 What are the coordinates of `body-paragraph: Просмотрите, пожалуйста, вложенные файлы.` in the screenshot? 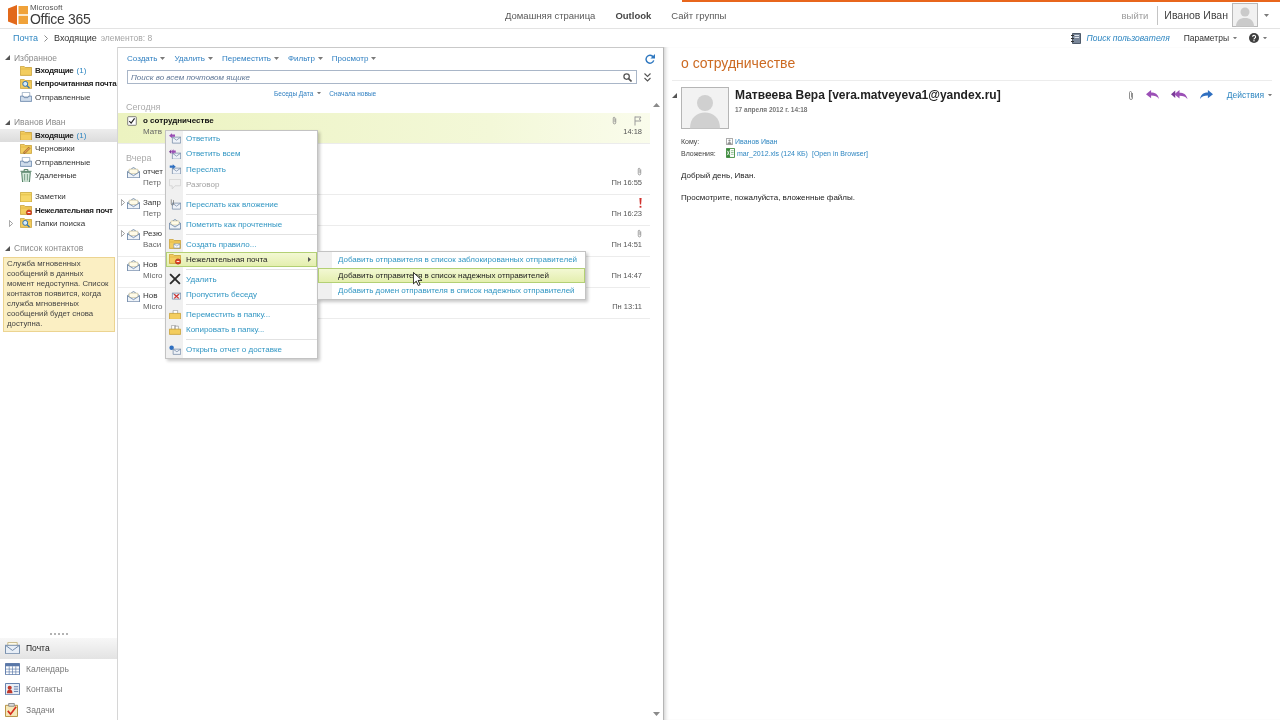 It's located at (768, 198).